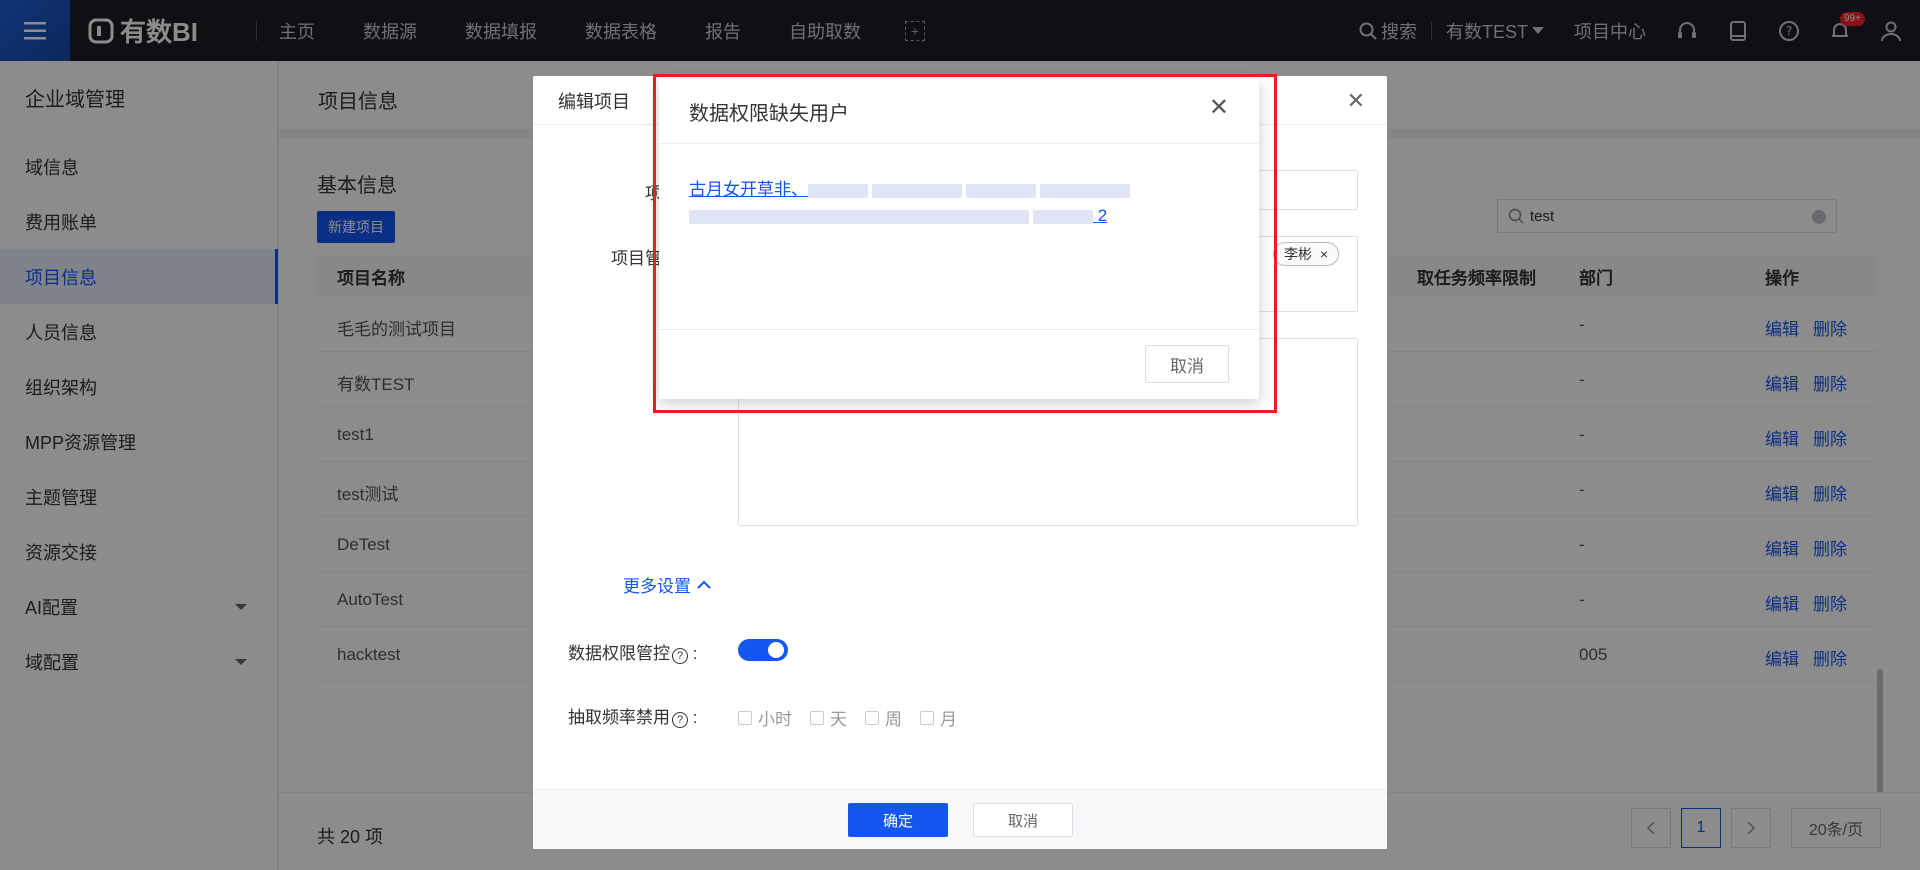 This screenshot has height=870, width=1920. What do you see at coordinates (847, 717) in the screenshot?
I see `freq-ban-checkboxes: 小时 天 周 月` at bounding box center [847, 717].